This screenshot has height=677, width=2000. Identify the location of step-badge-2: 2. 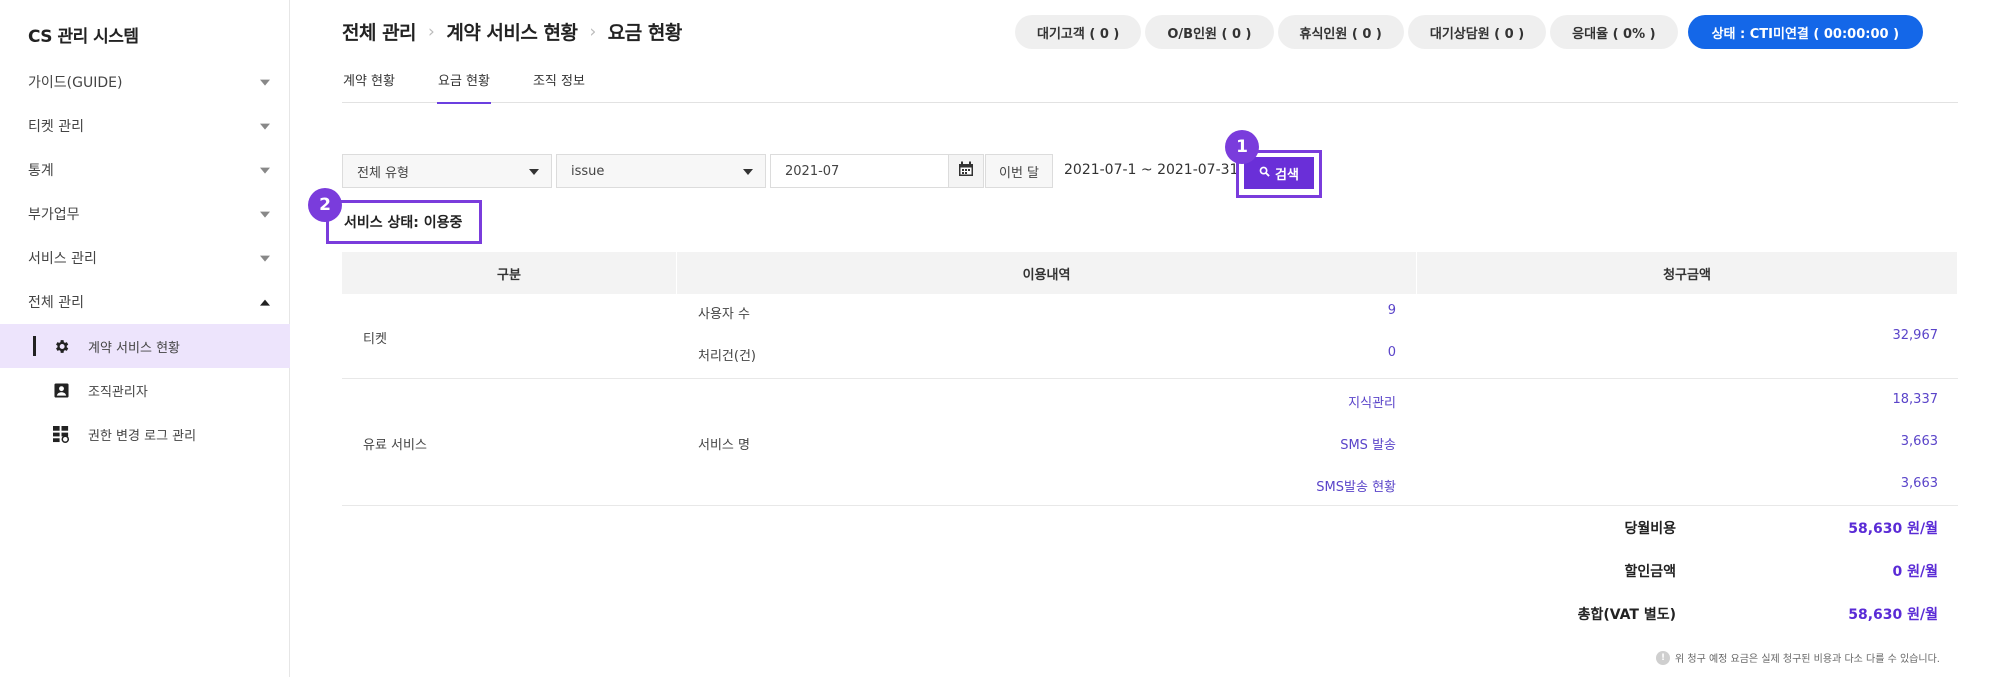
(325, 205).